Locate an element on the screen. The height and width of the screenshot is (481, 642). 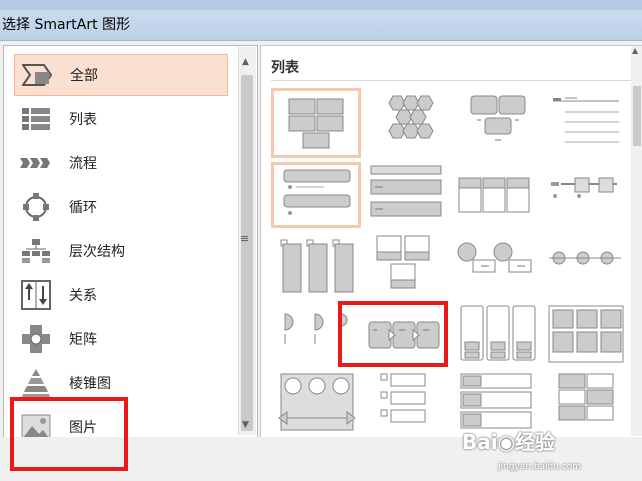
pyramid-icon is located at coordinates (36, 383).